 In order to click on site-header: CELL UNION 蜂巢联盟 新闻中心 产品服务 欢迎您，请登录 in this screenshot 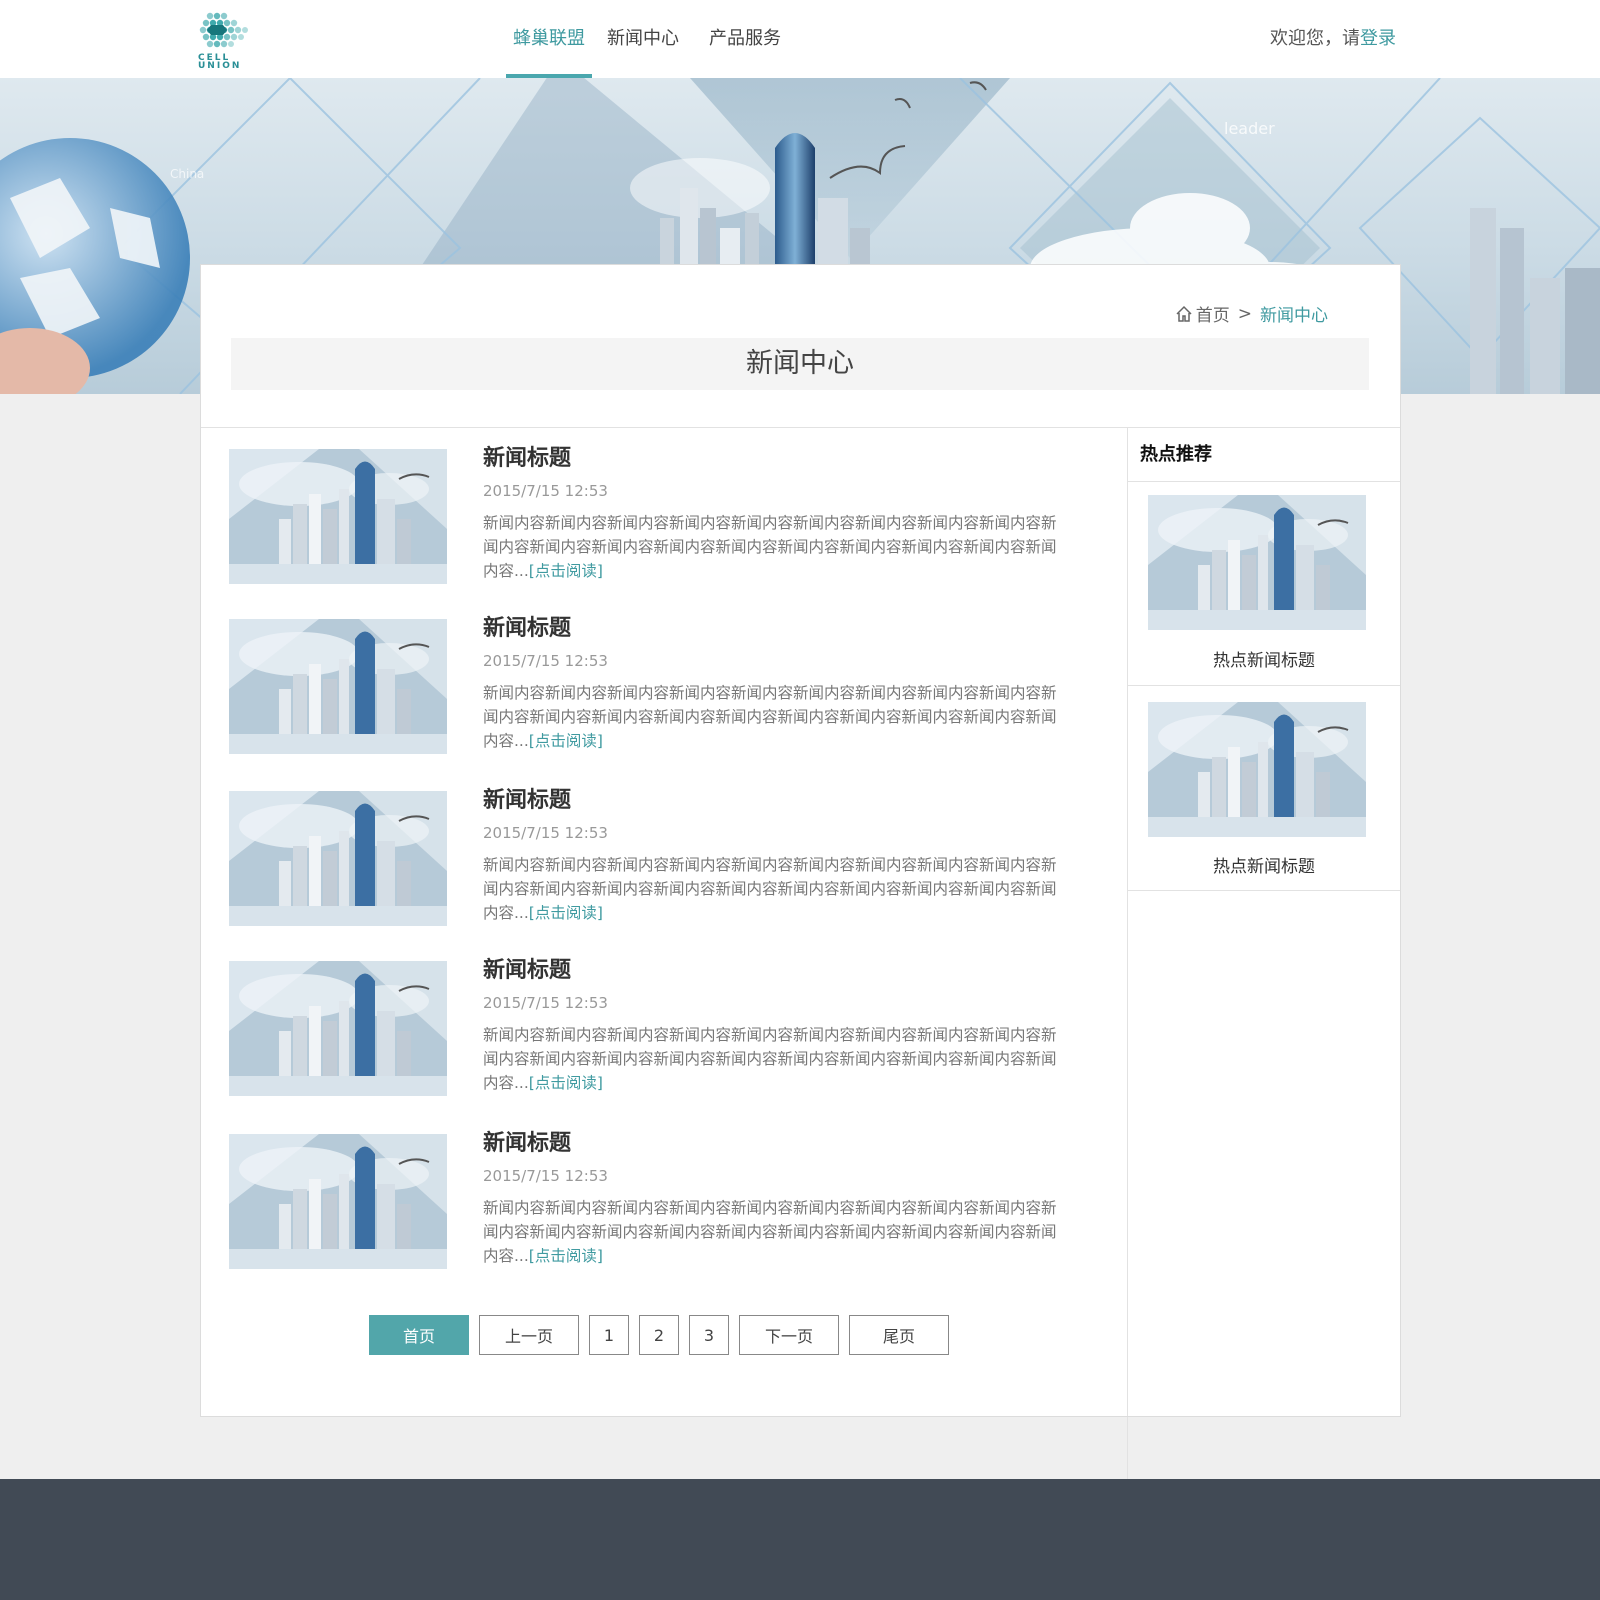, I will do `click(800, 39)`.